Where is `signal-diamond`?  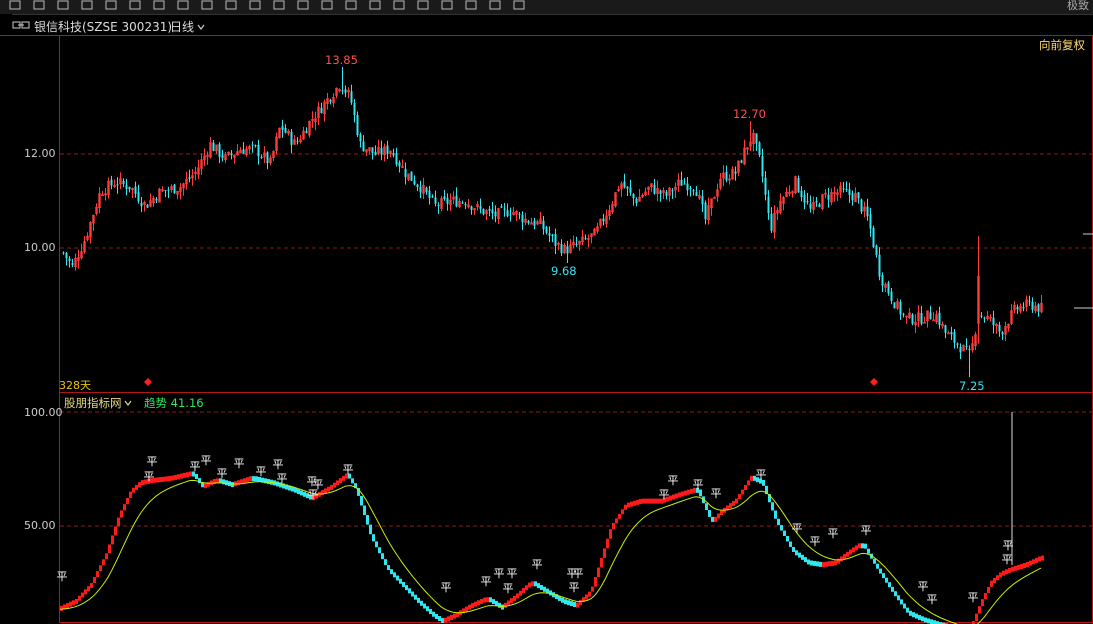 signal-diamond is located at coordinates (874, 382).